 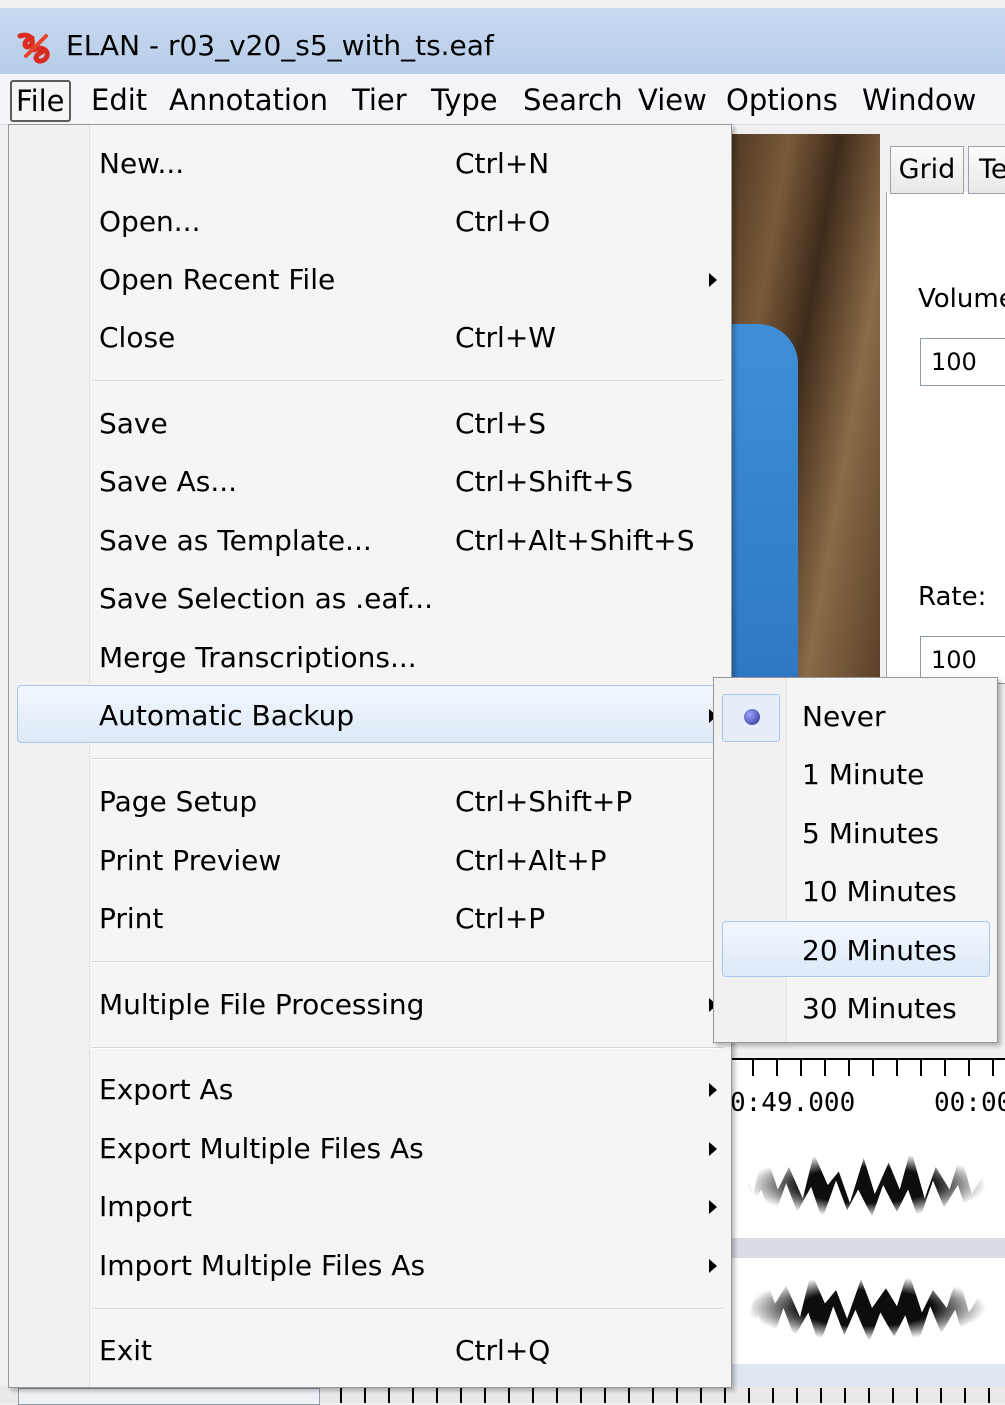 I want to click on menu-item-label: Close, so click(x=137, y=337).